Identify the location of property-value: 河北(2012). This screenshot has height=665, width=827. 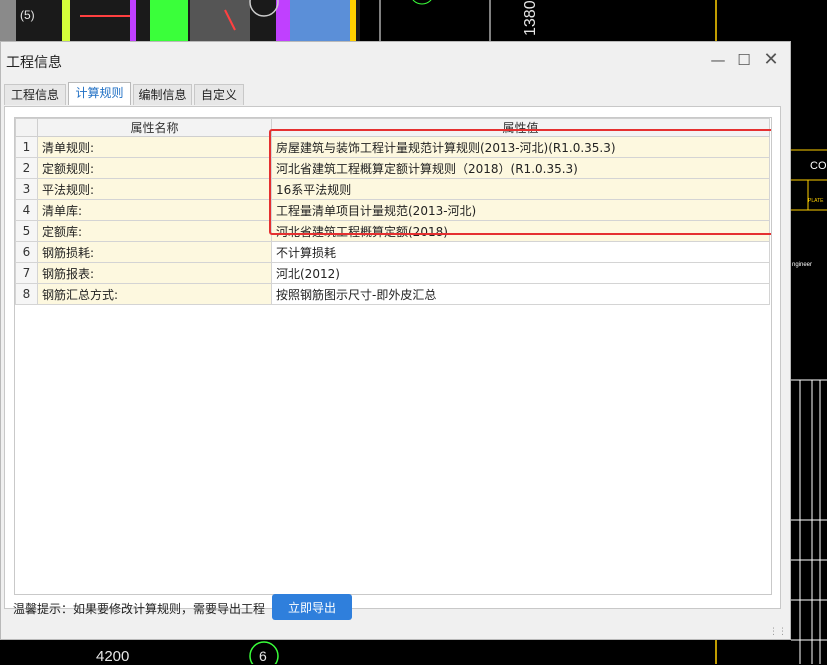
(520, 273).